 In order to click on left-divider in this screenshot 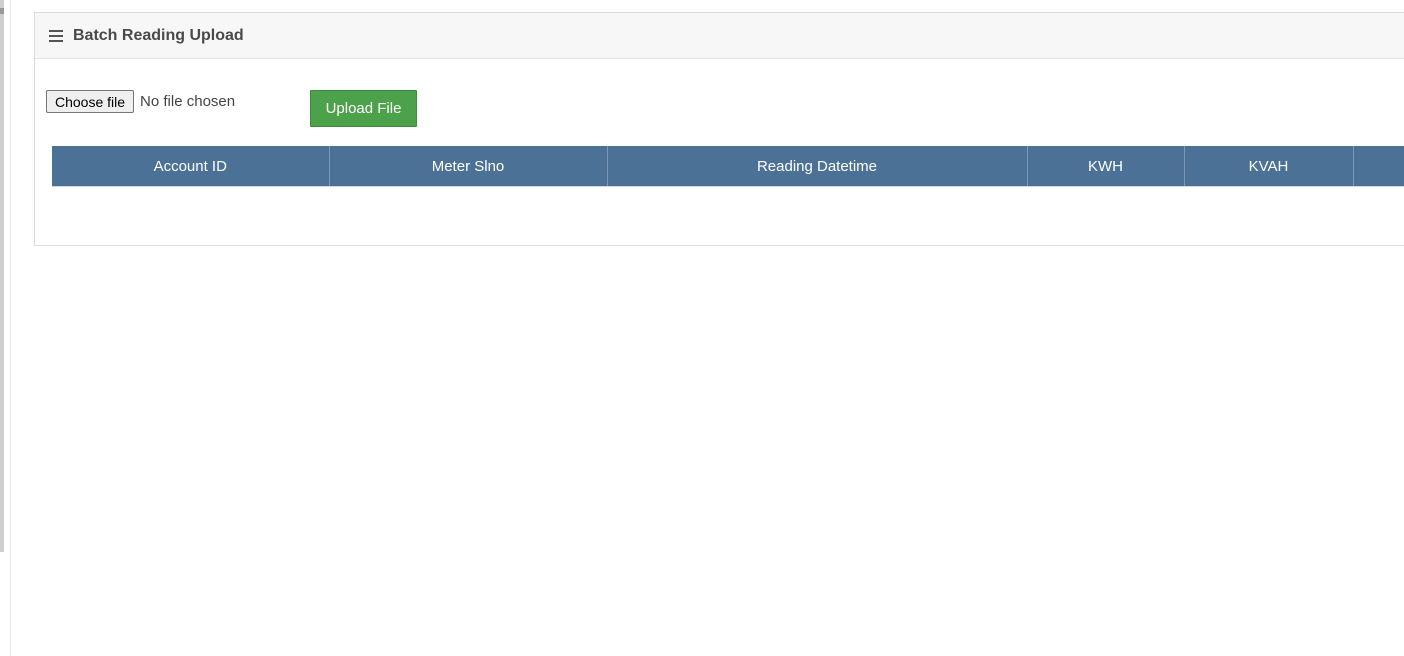, I will do `click(10, 328)`.